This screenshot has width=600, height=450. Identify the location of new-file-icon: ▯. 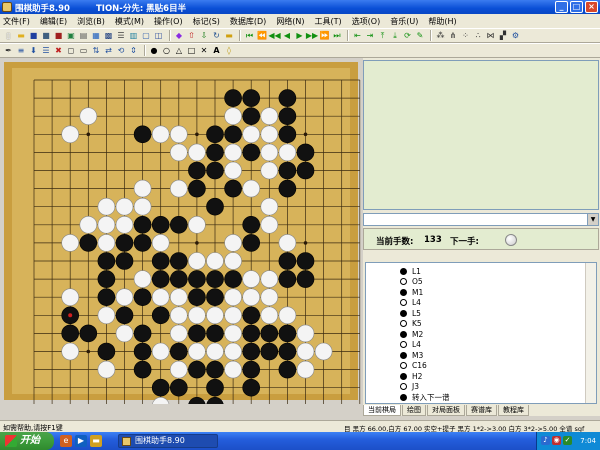
(8, 35).